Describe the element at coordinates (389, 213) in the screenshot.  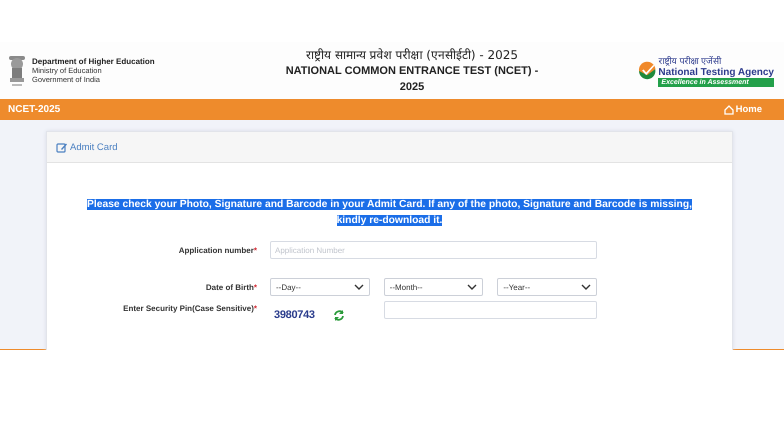
I see `notice-text: Please check your Photo, Signature and Barcode in your Admit Card. If any of the photo, Signature and Barcode is missing, kindly re-download it.` at that location.